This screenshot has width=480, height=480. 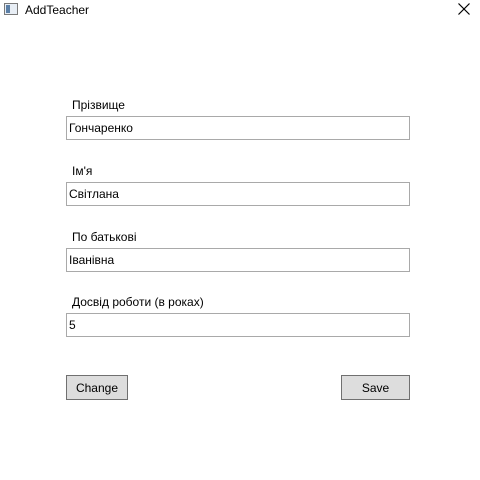 I want to click on save-button: Save, so click(x=375, y=387).